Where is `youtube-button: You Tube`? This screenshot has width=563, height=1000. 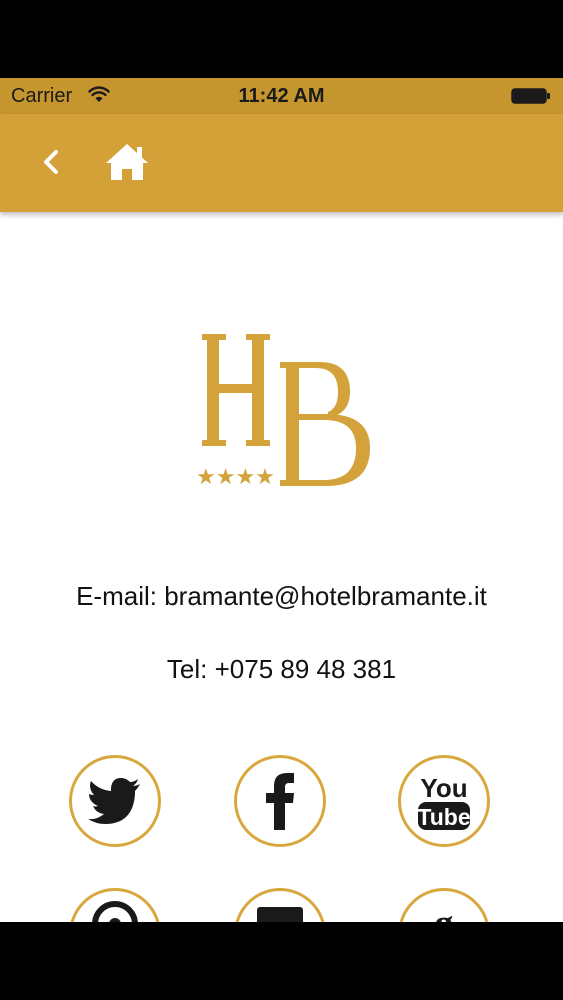
youtube-button: You Tube is located at coordinates (444, 801).